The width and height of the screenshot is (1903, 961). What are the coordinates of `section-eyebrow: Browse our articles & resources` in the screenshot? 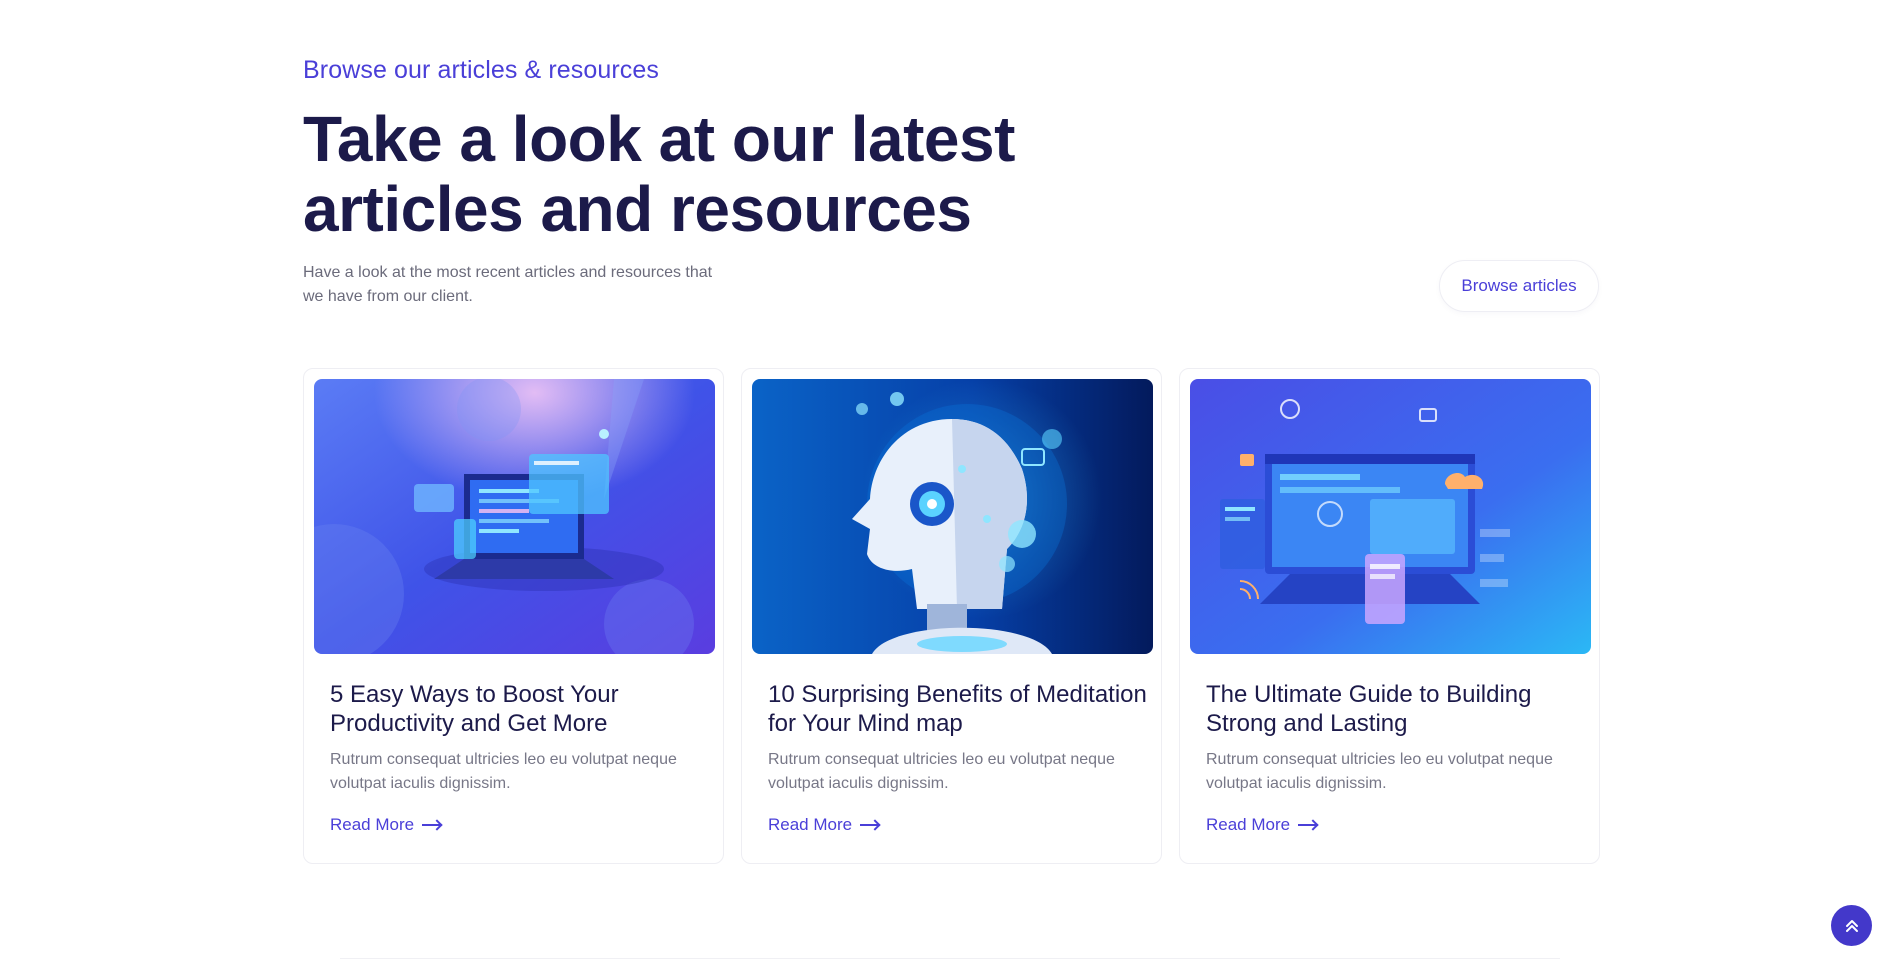 It's located at (481, 70).